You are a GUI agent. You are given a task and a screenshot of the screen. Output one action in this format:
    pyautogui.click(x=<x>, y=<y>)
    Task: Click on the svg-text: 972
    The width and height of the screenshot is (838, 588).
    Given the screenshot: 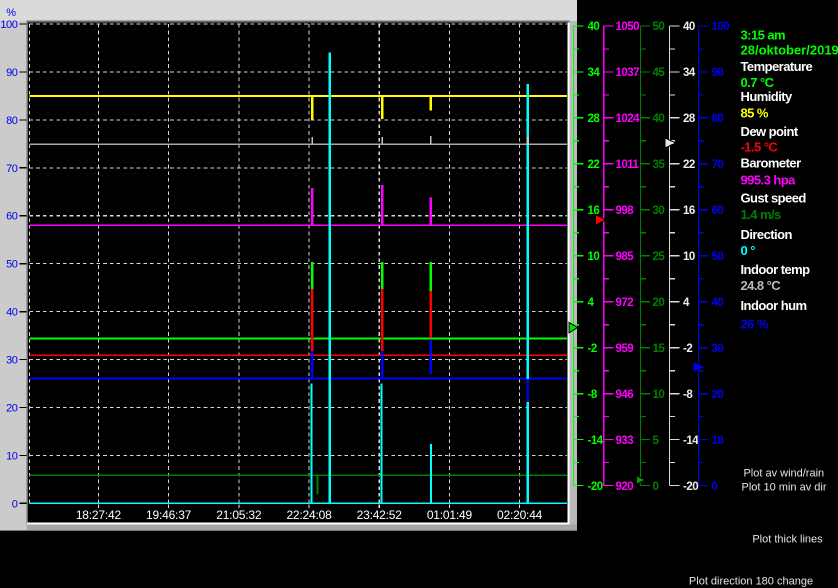 What is the action you would take?
    pyautogui.click(x=625, y=303)
    